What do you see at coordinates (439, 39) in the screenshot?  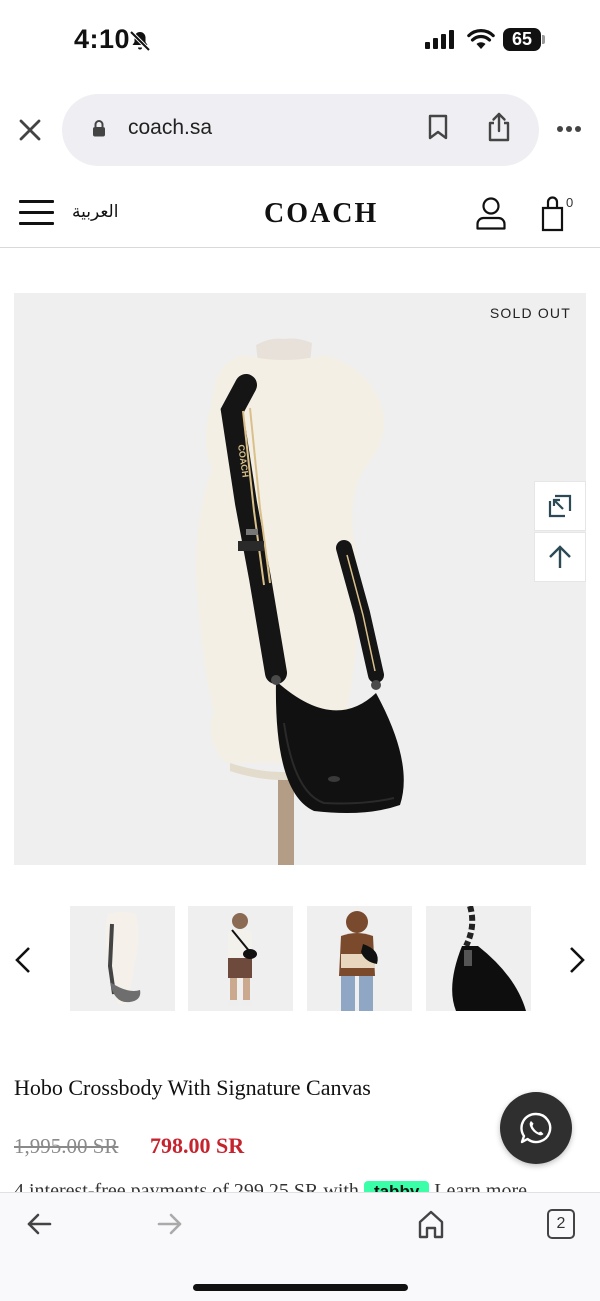 I see `signal-icon` at bounding box center [439, 39].